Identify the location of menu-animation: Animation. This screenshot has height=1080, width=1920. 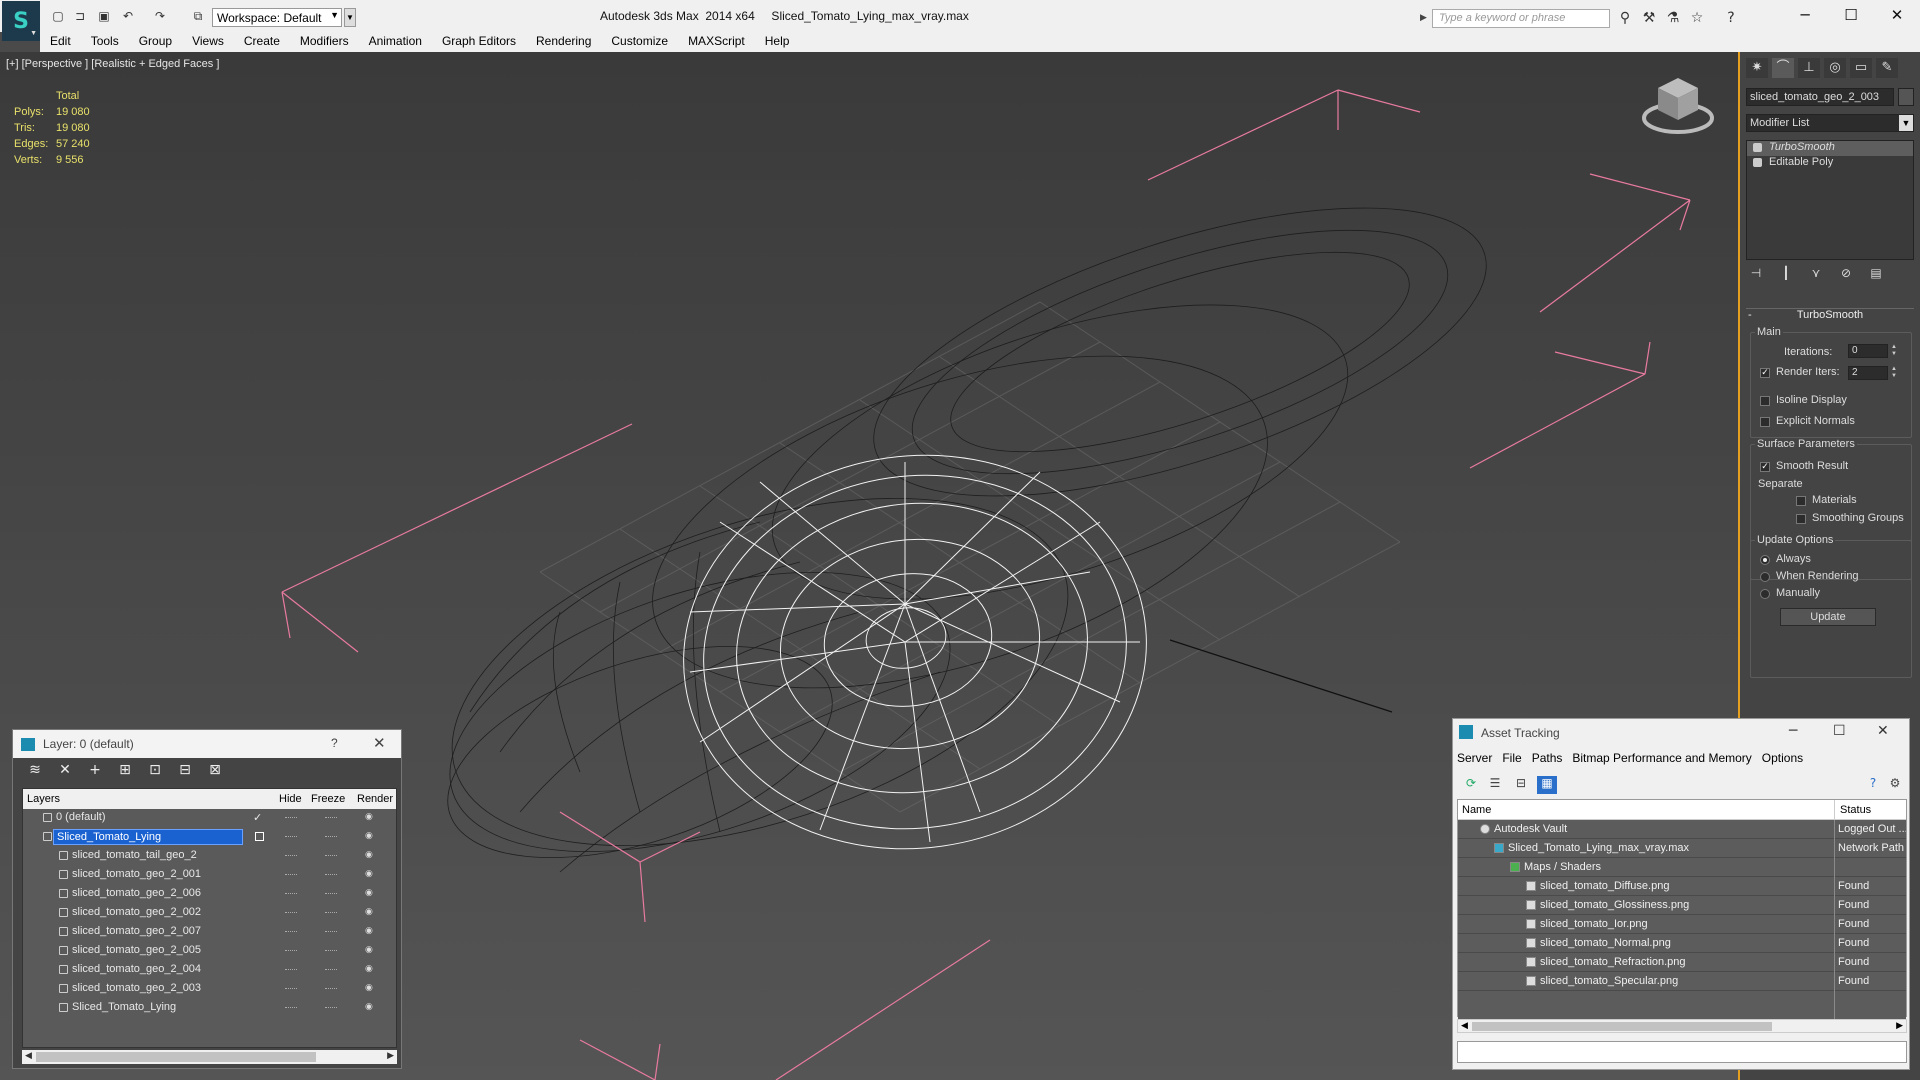
(395, 41).